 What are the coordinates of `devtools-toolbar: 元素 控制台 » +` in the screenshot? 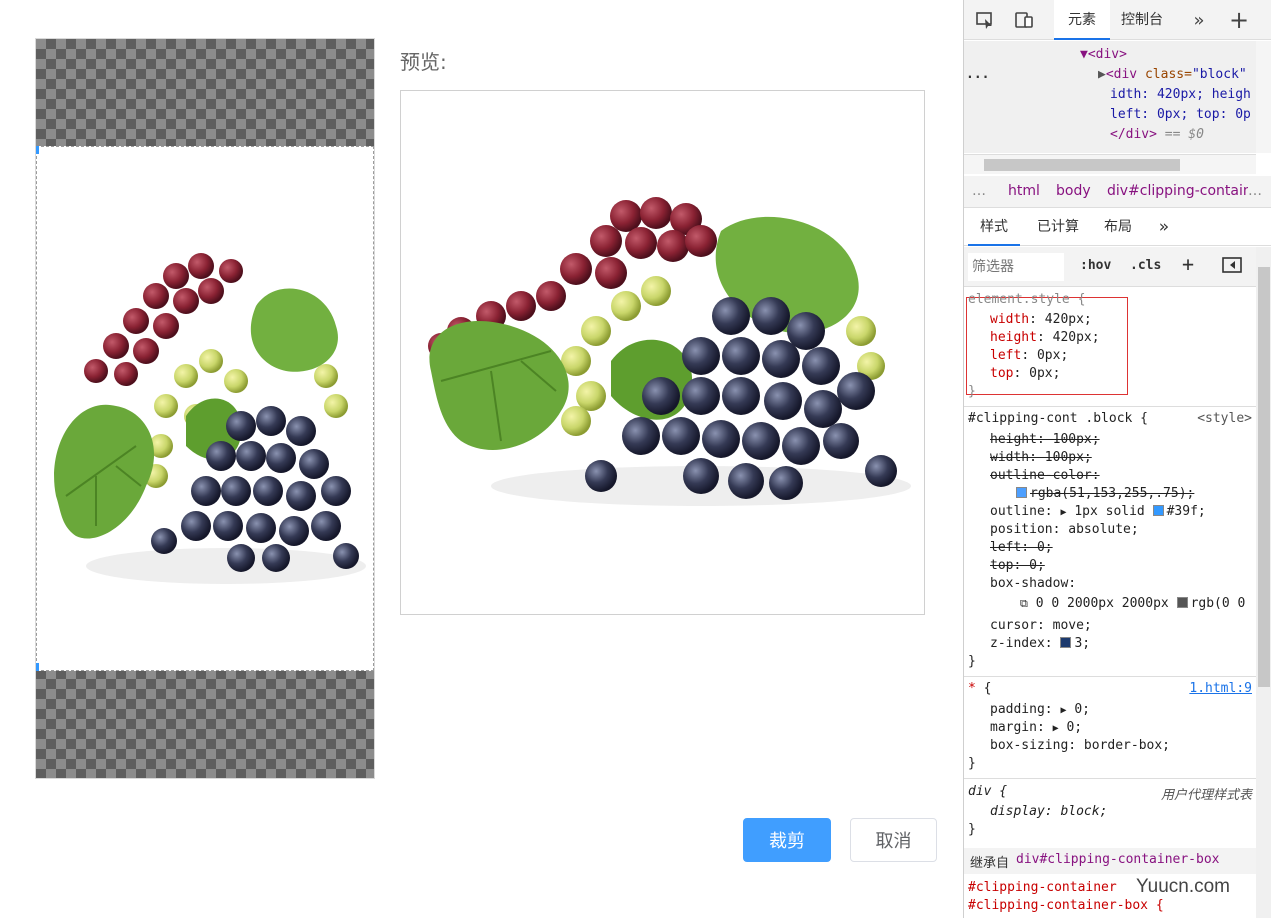 It's located at (1117, 20).